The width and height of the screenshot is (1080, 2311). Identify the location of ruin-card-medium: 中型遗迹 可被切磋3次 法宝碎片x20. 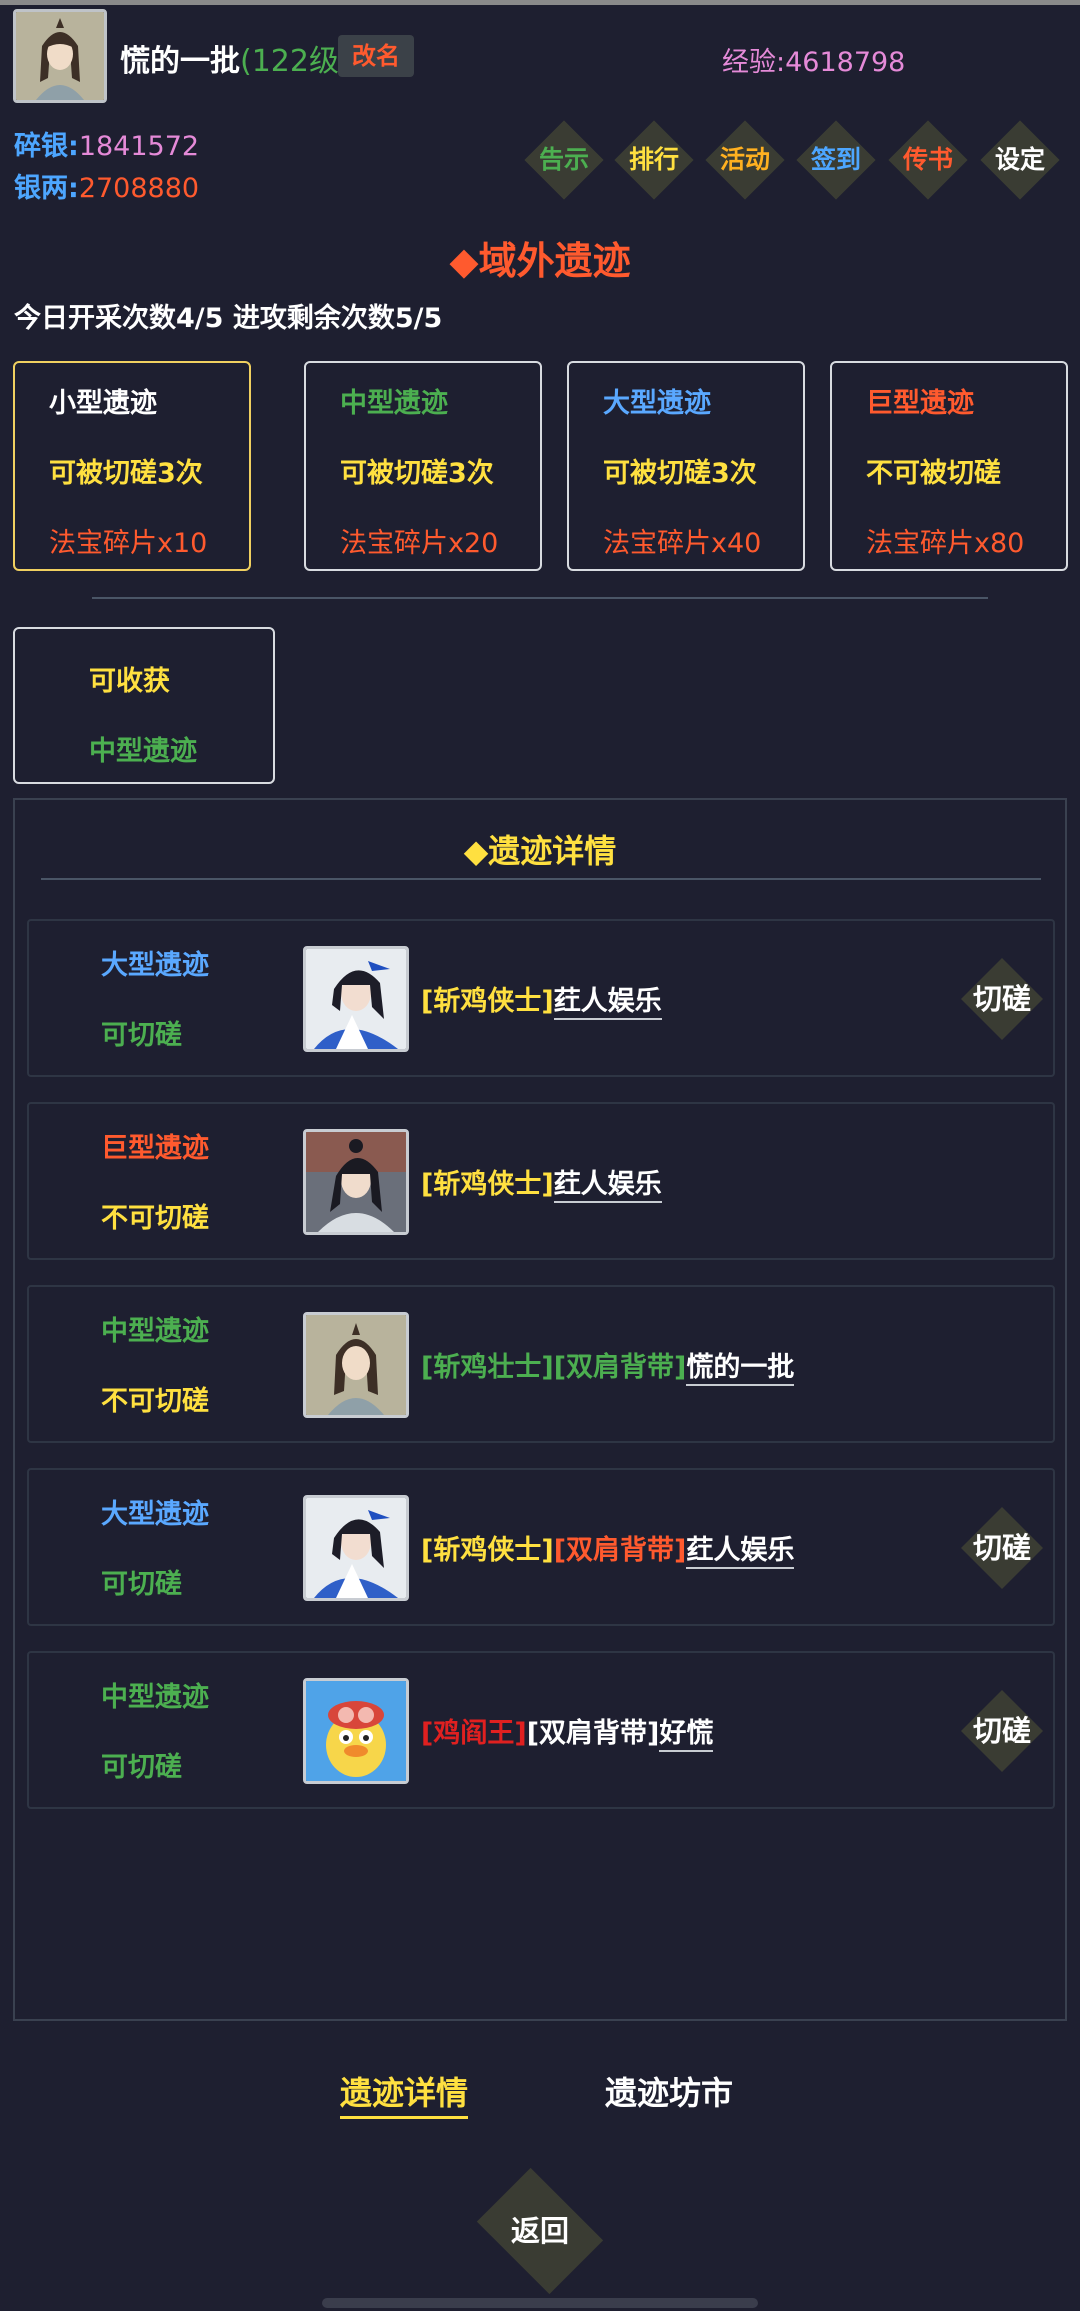
(423, 466).